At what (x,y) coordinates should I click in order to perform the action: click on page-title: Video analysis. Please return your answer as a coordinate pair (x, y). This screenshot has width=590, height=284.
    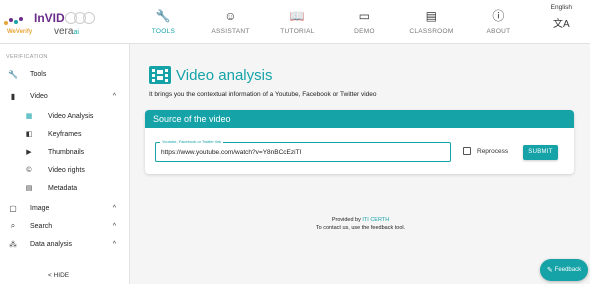
    Looking at the image, I should click on (224, 75).